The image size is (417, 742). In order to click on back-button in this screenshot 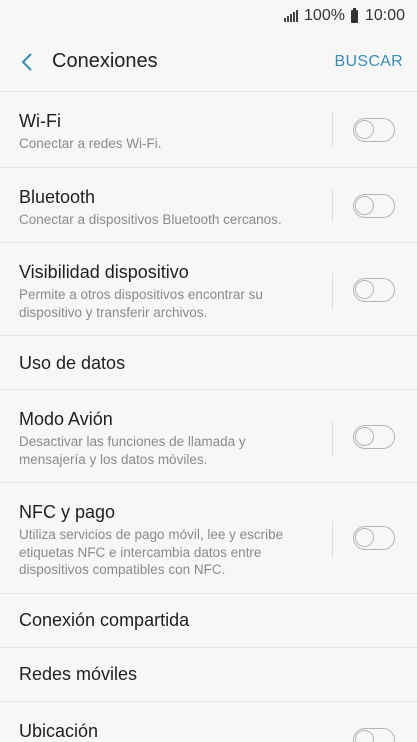, I will do `click(27, 62)`.